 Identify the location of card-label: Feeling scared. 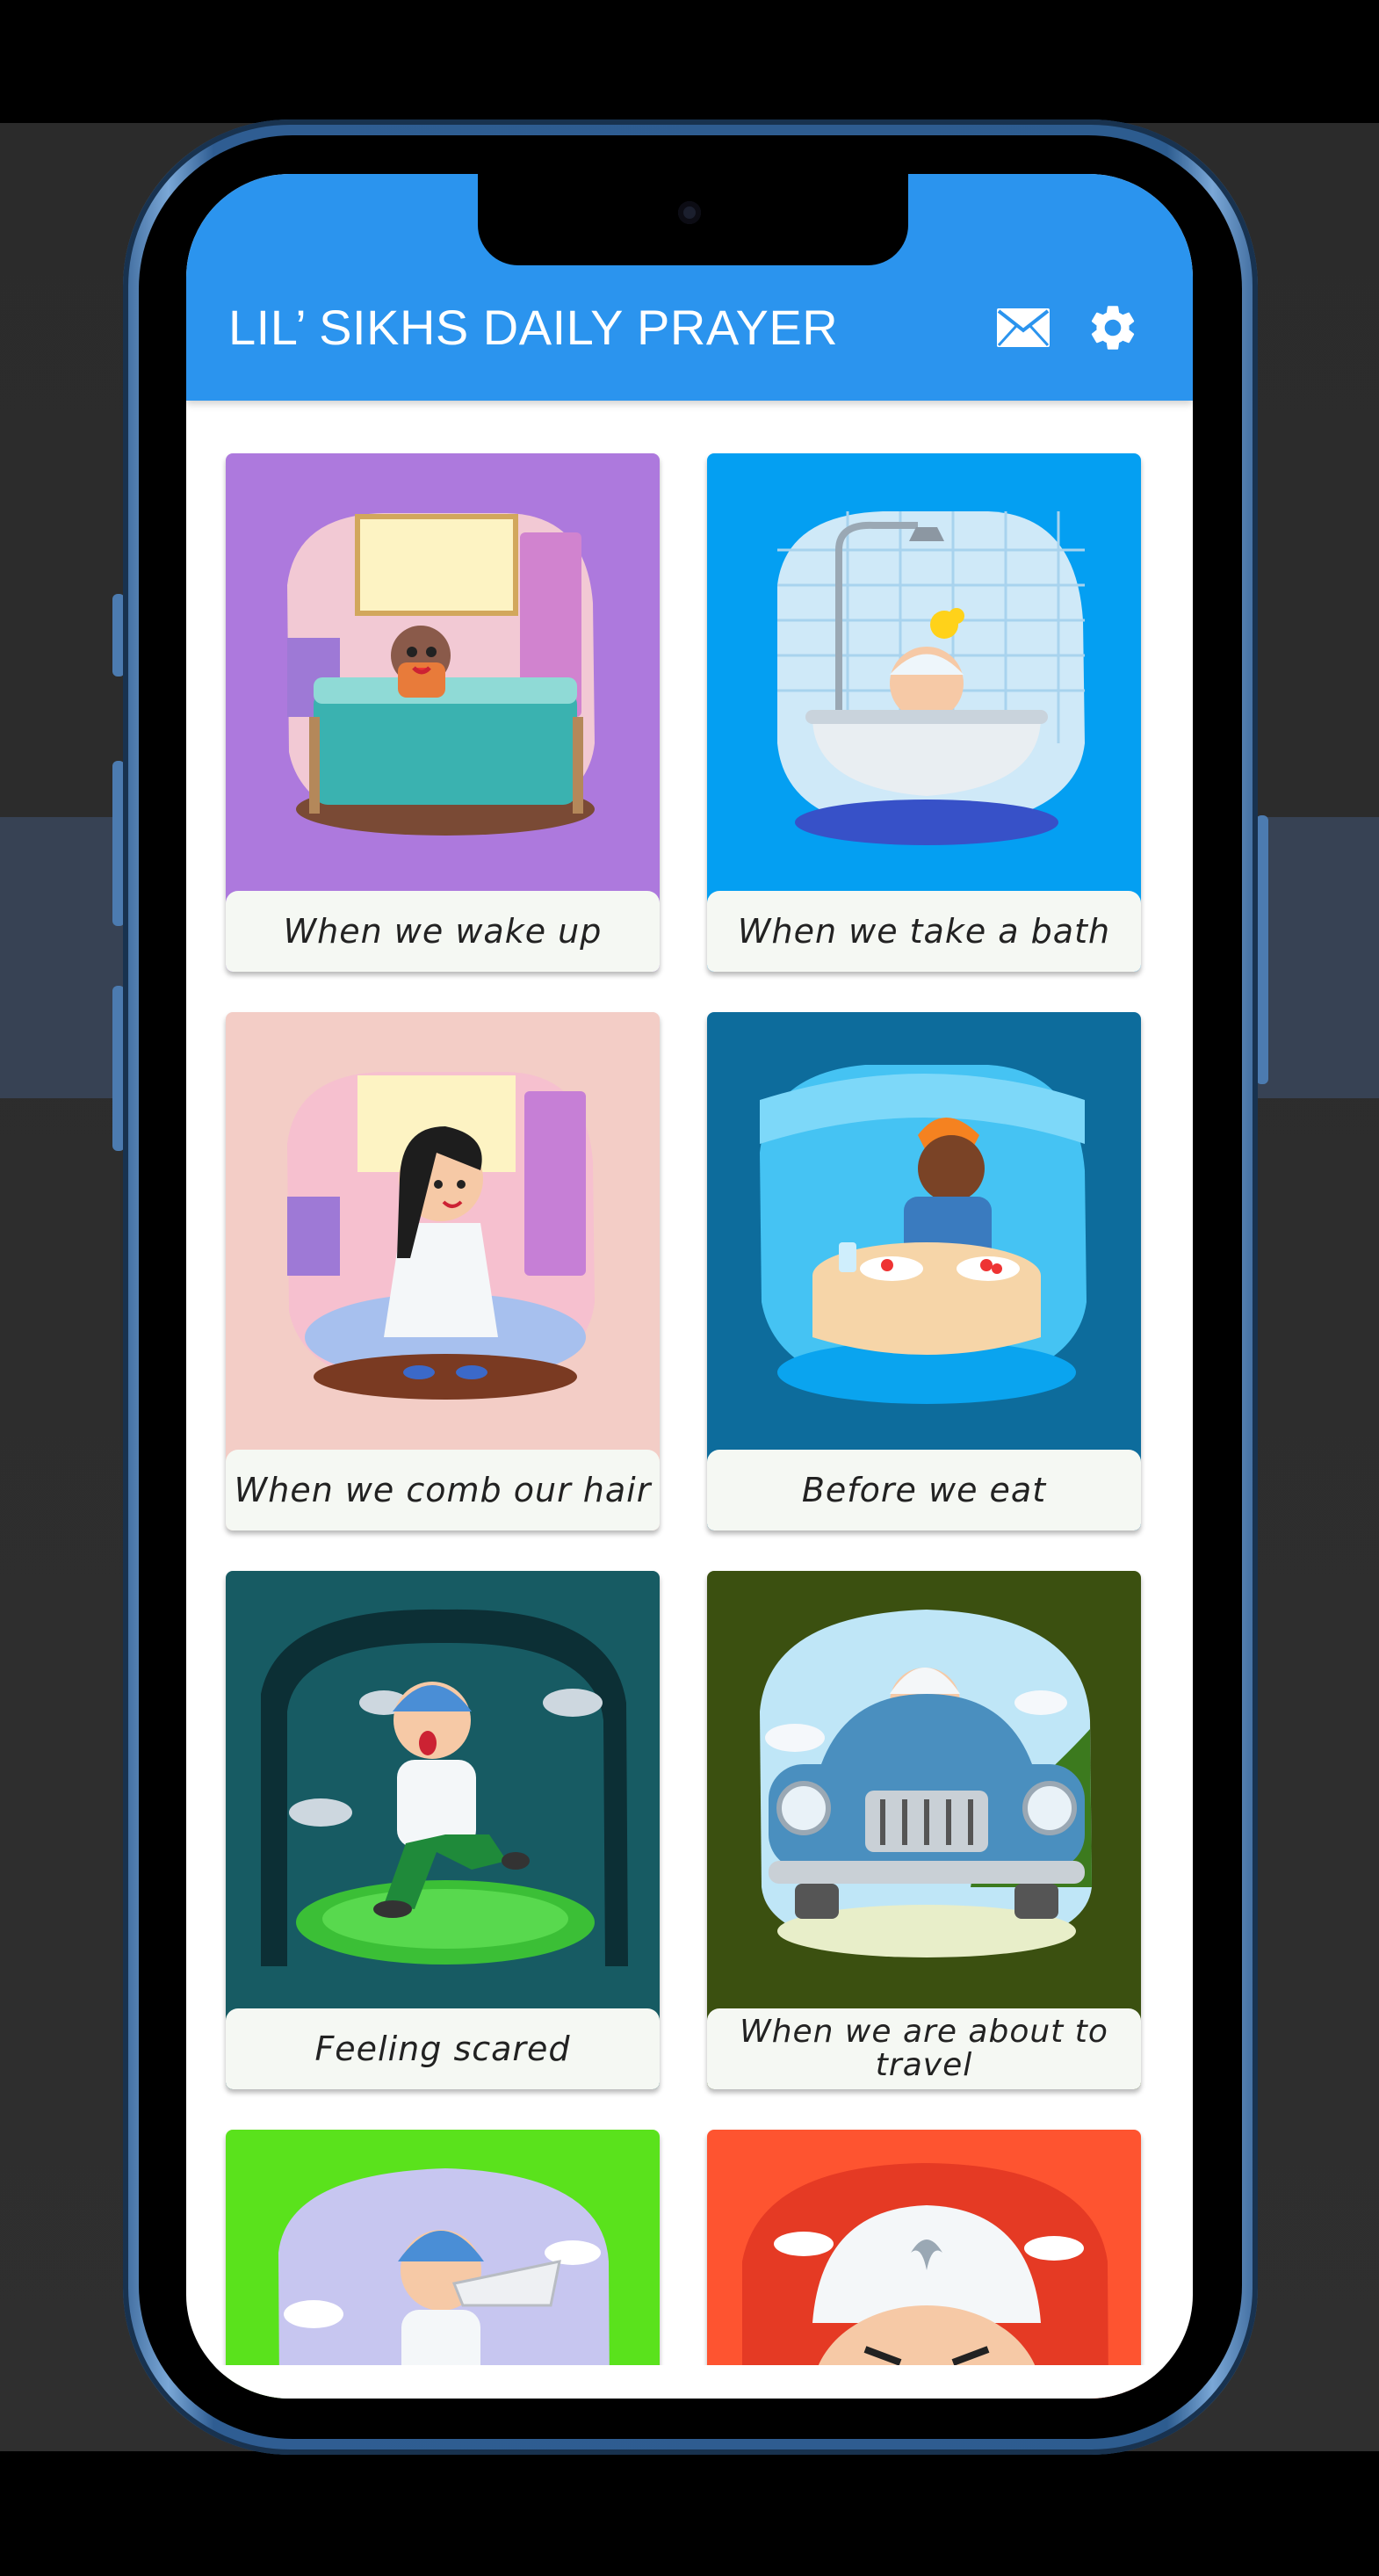
(443, 2048).